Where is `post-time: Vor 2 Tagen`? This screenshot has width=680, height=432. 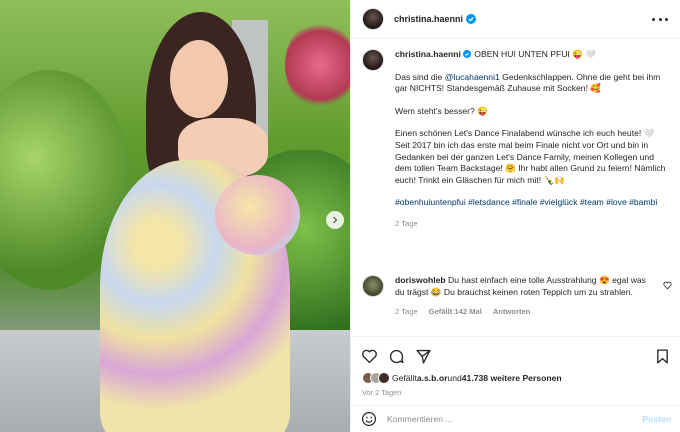 post-time: Vor 2 Tagen is located at coordinates (382, 392).